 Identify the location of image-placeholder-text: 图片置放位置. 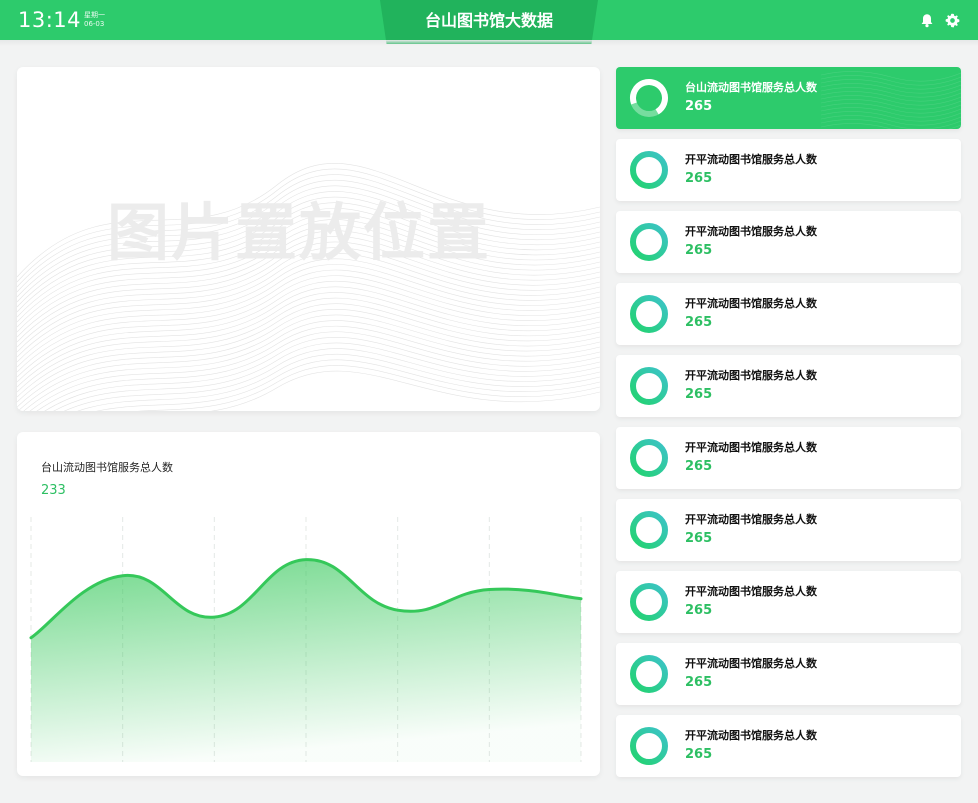
(299, 232).